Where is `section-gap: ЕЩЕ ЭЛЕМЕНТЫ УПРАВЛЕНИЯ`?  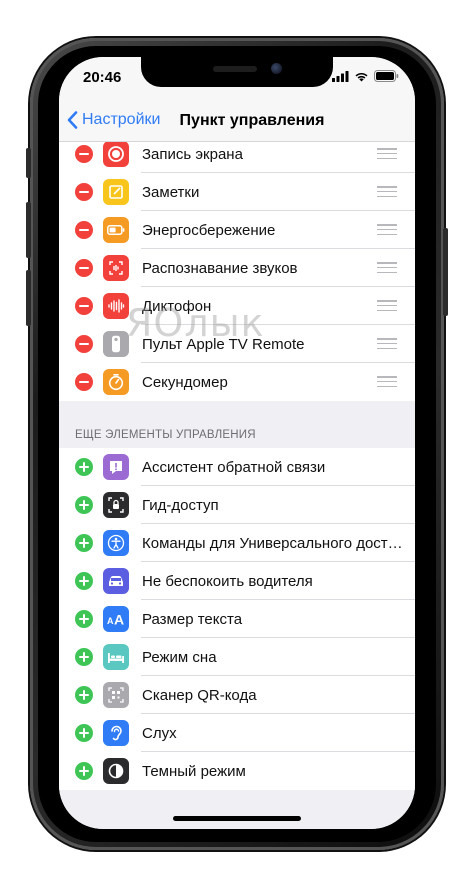 section-gap: ЕЩЕ ЭЛЕМЕНТЫ УПРАВЛЕНИЯ is located at coordinates (237, 424).